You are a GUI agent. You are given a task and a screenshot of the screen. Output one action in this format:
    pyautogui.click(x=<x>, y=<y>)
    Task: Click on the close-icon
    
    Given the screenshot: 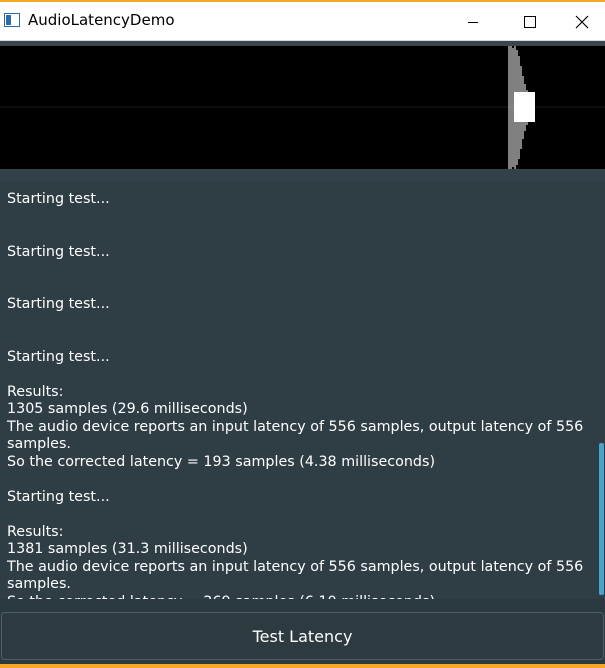 What is the action you would take?
    pyautogui.click(x=582, y=22)
    